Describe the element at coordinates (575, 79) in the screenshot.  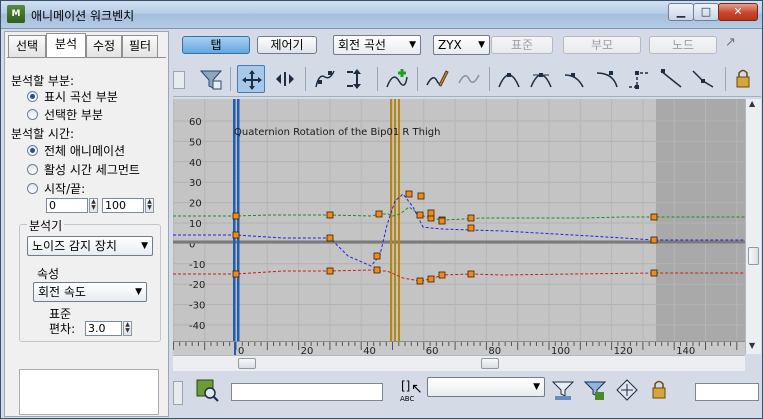
I see `tangent-fast-icon` at that location.